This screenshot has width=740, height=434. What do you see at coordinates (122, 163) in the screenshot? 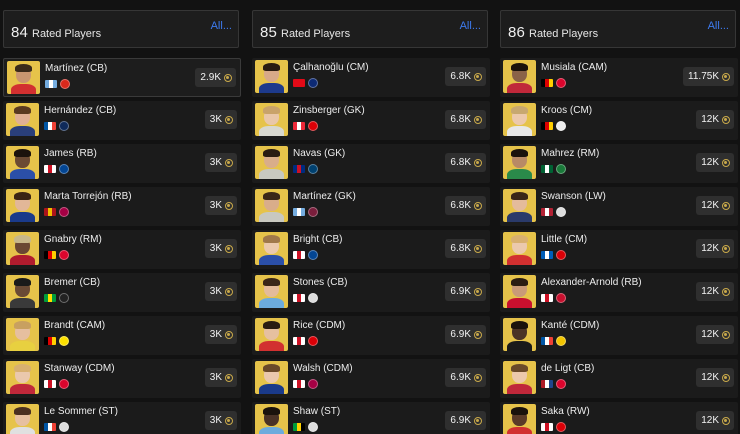
I see `player-row: James (RB) 3K` at bounding box center [122, 163].